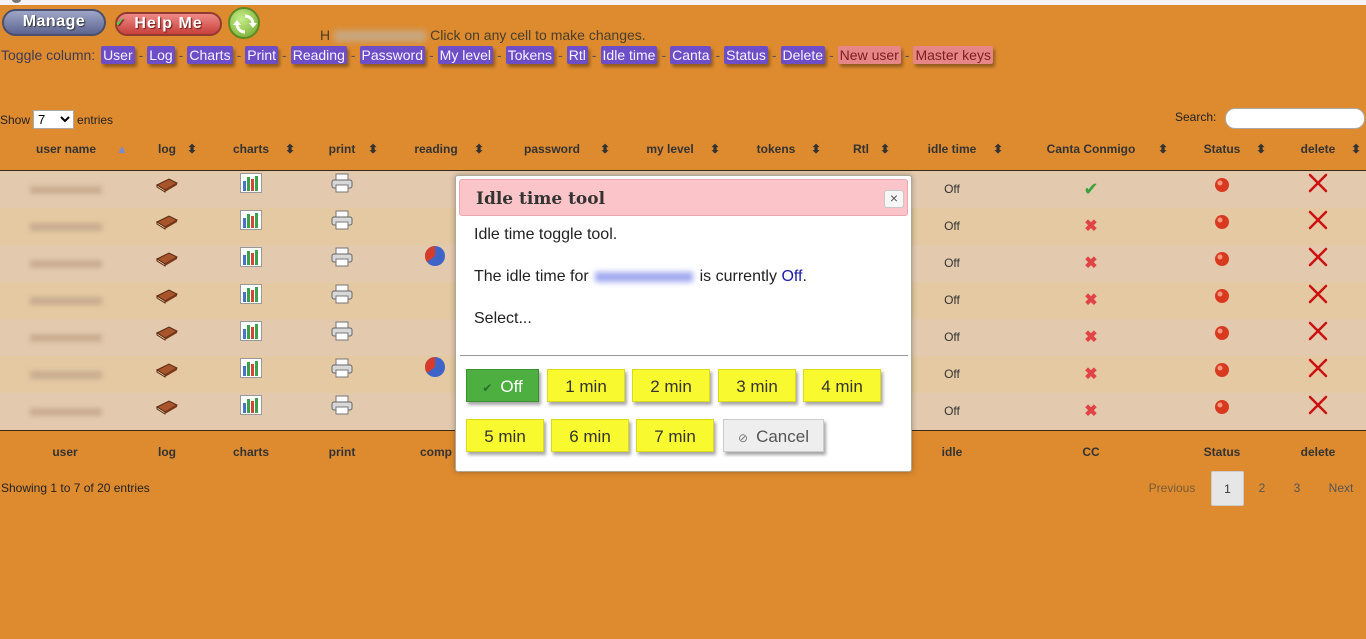 The height and width of the screenshot is (639, 1366). I want to click on toggle-print: Print, so click(262, 55).